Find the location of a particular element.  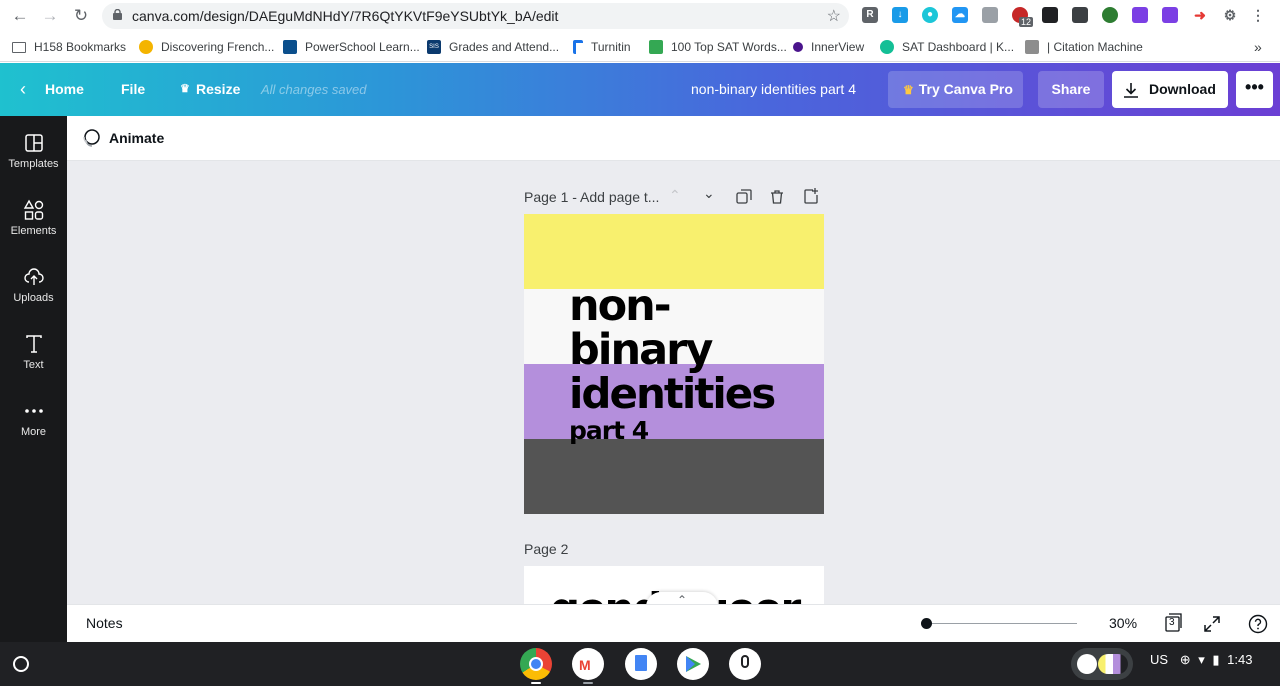

sidebar-item-more: More is located at coordinates (33, 430).